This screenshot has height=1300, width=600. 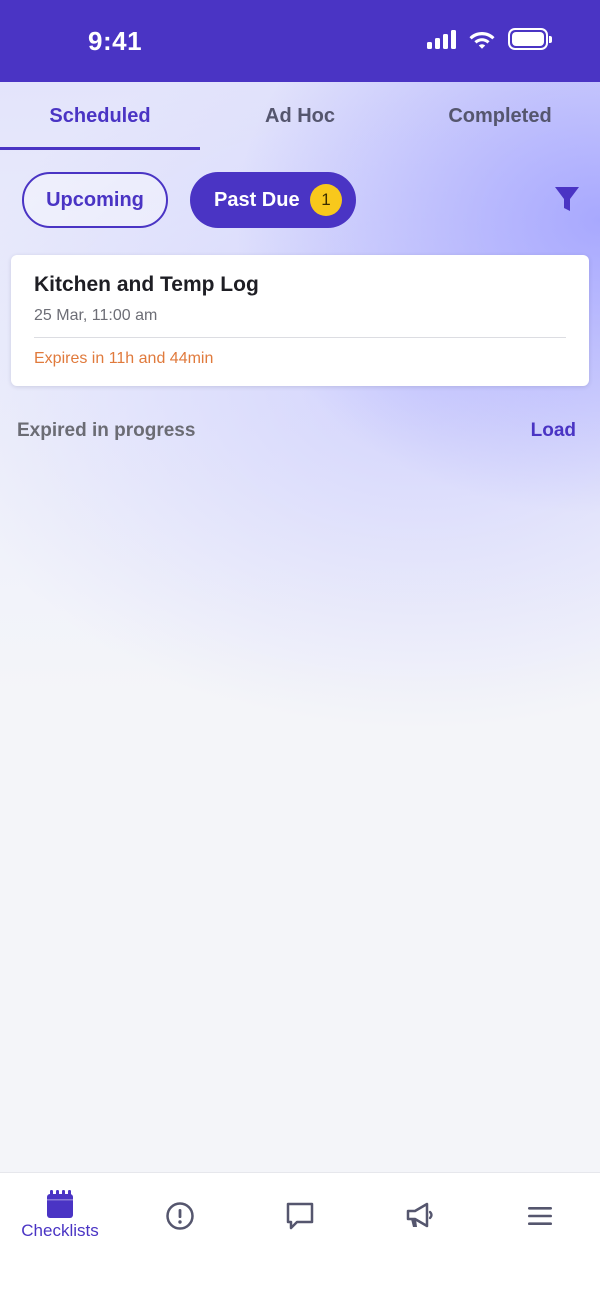 I want to click on bottom-nav: Checklists, so click(x=300, y=1236).